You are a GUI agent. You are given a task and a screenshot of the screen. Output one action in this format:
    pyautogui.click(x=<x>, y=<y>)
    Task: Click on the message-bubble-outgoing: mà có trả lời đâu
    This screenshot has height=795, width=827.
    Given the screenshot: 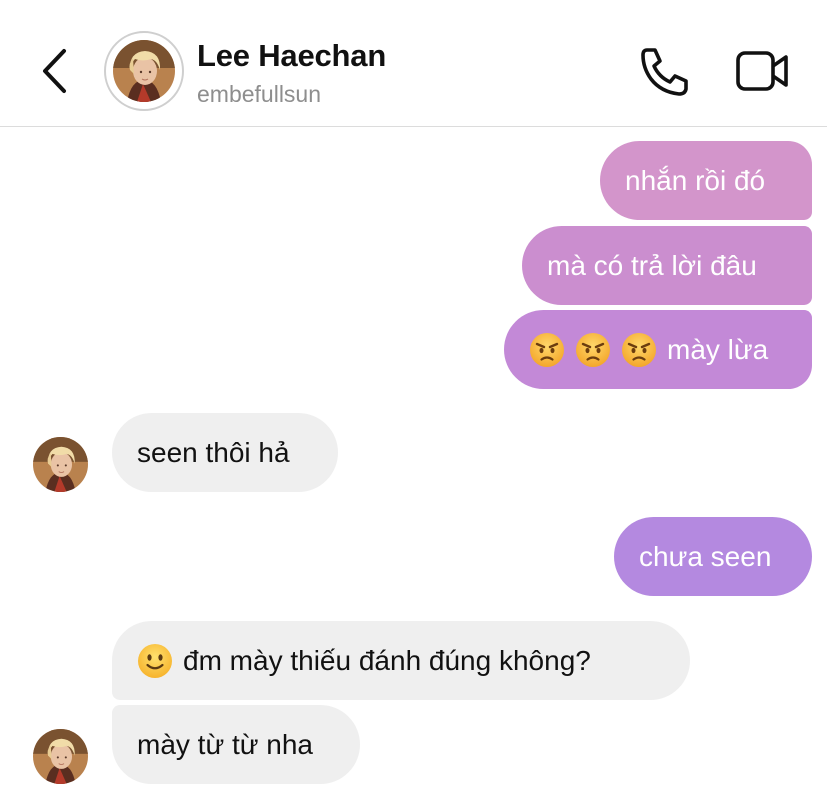 What is the action you would take?
    pyautogui.click(x=667, y=265)
    